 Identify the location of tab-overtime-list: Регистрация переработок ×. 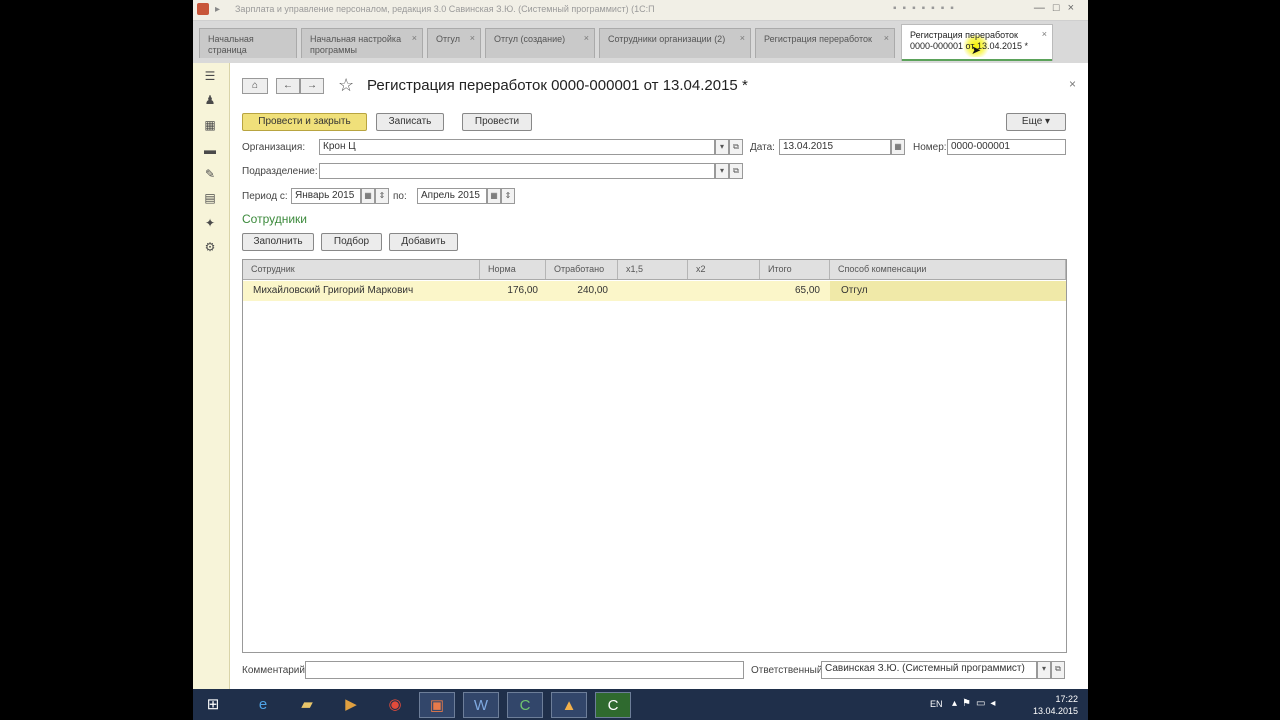
(825, 43).